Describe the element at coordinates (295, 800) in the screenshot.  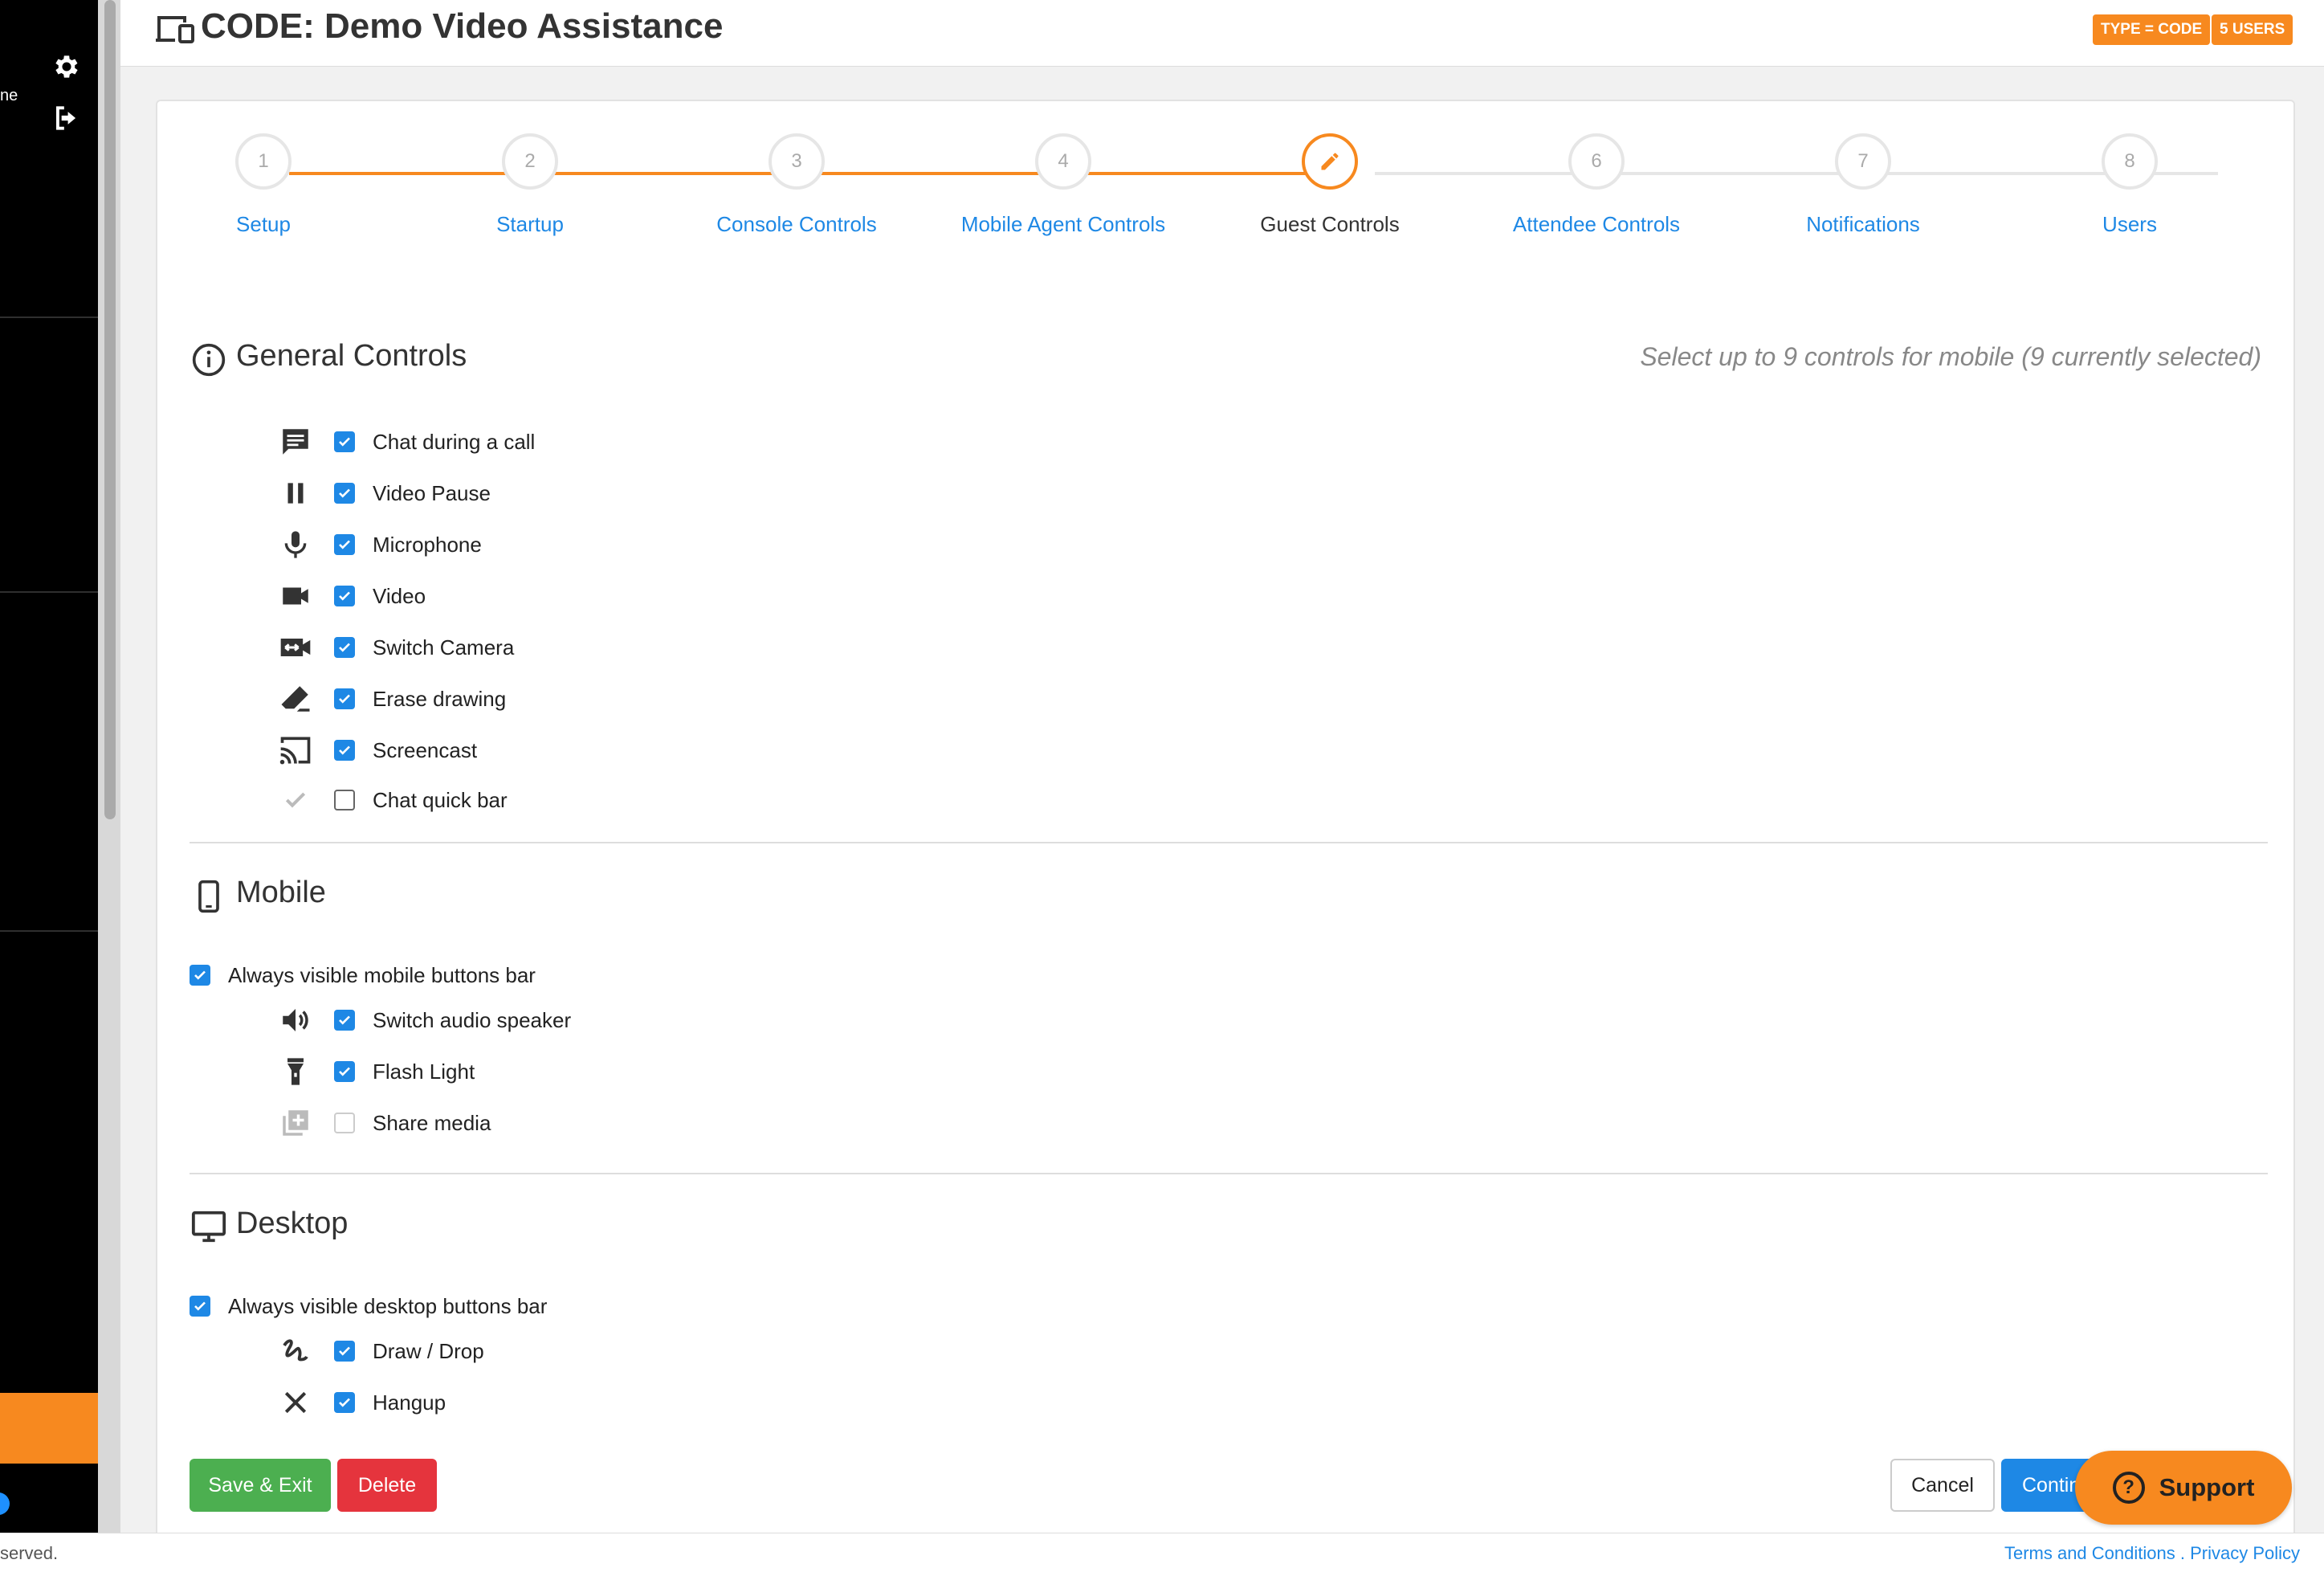
I see `check-icon` at that location.